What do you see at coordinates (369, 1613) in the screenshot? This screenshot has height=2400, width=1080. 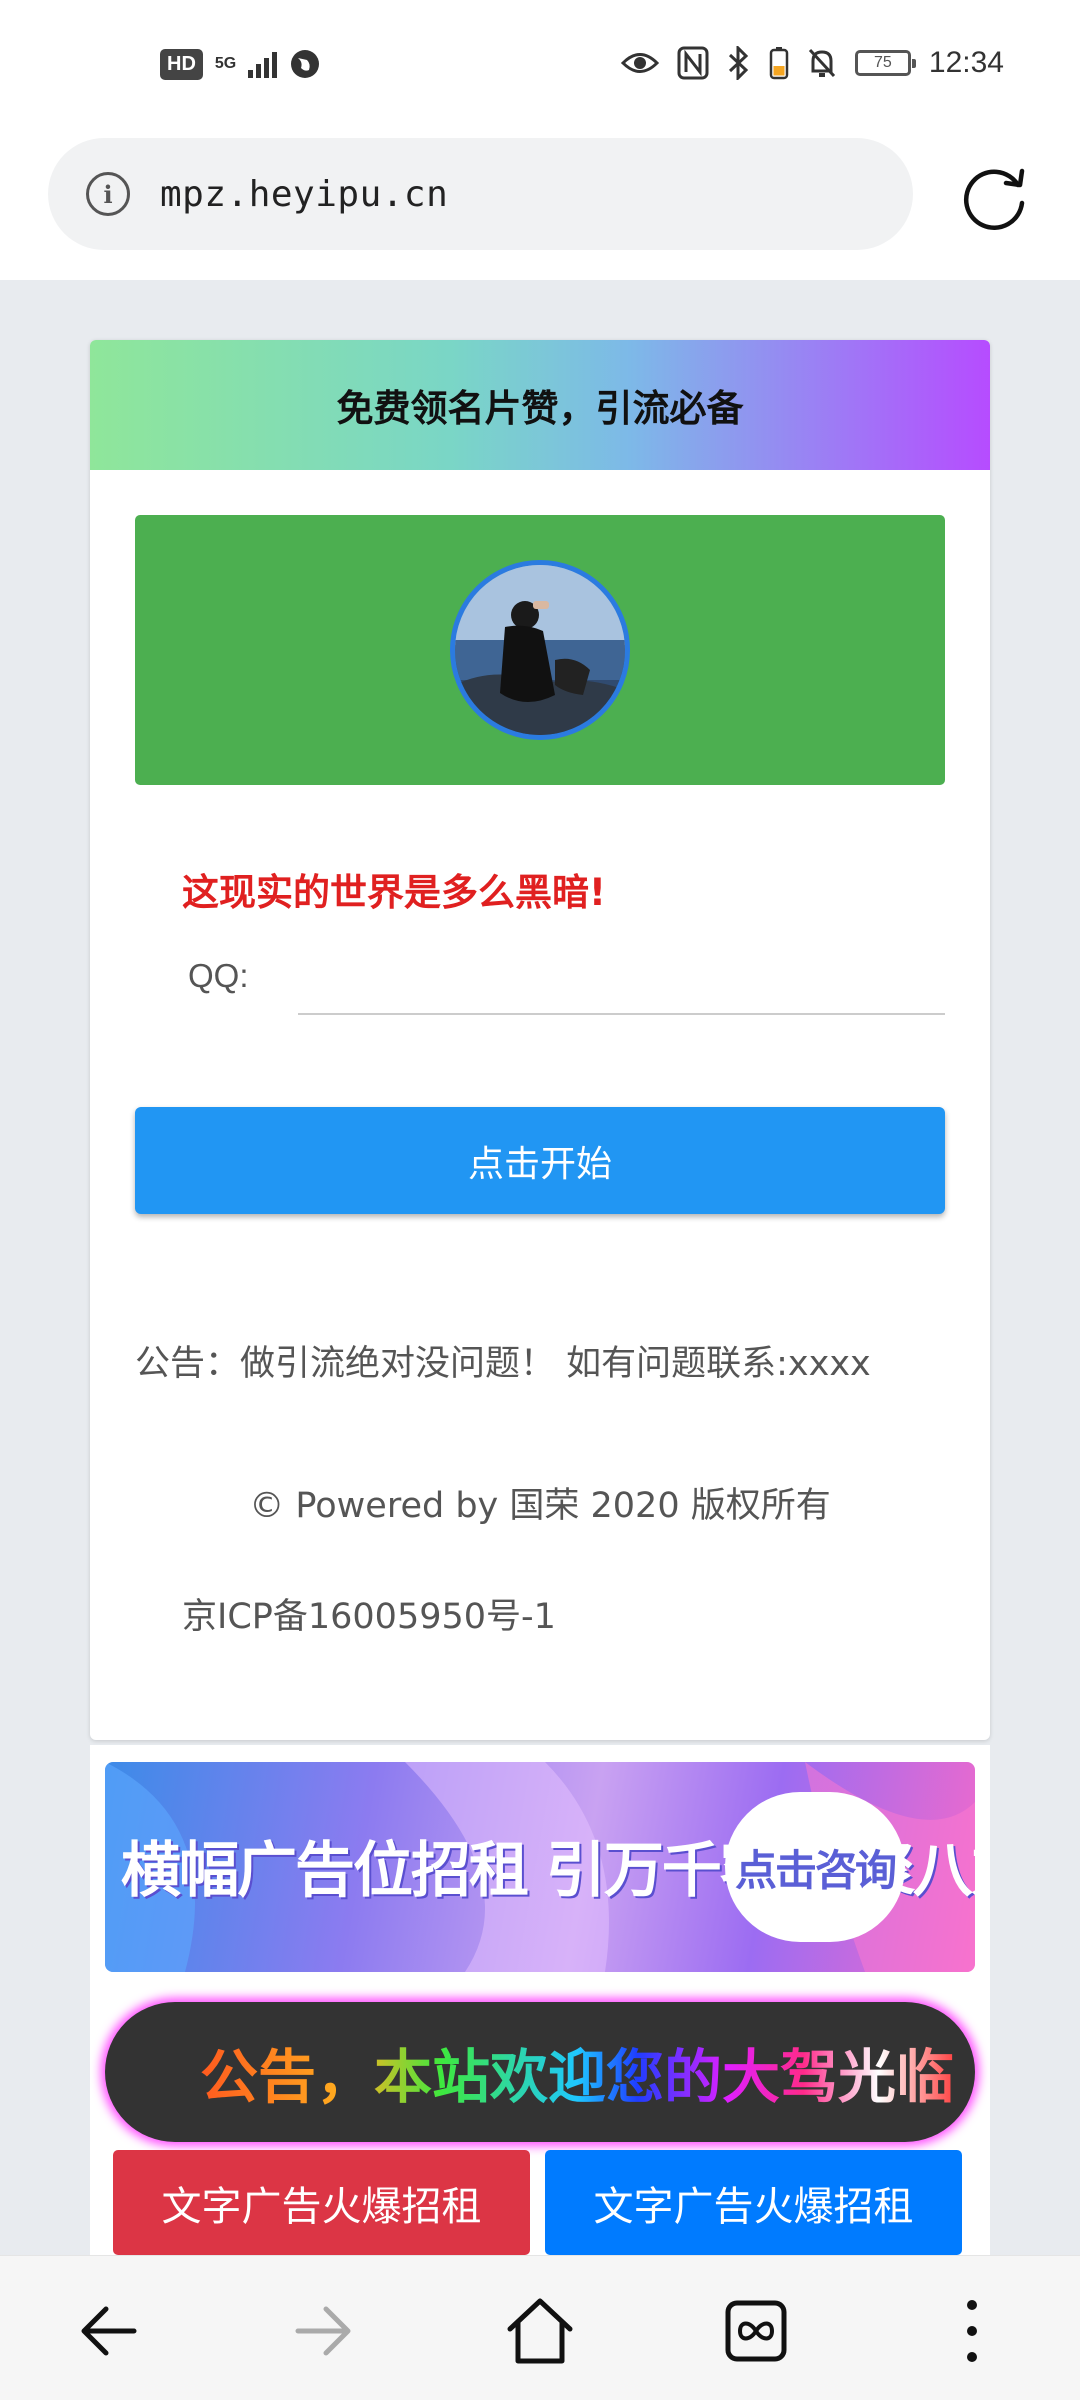 I see `icp-license: 京ICP备16005950号-1` at bounding box center [369, 1613].